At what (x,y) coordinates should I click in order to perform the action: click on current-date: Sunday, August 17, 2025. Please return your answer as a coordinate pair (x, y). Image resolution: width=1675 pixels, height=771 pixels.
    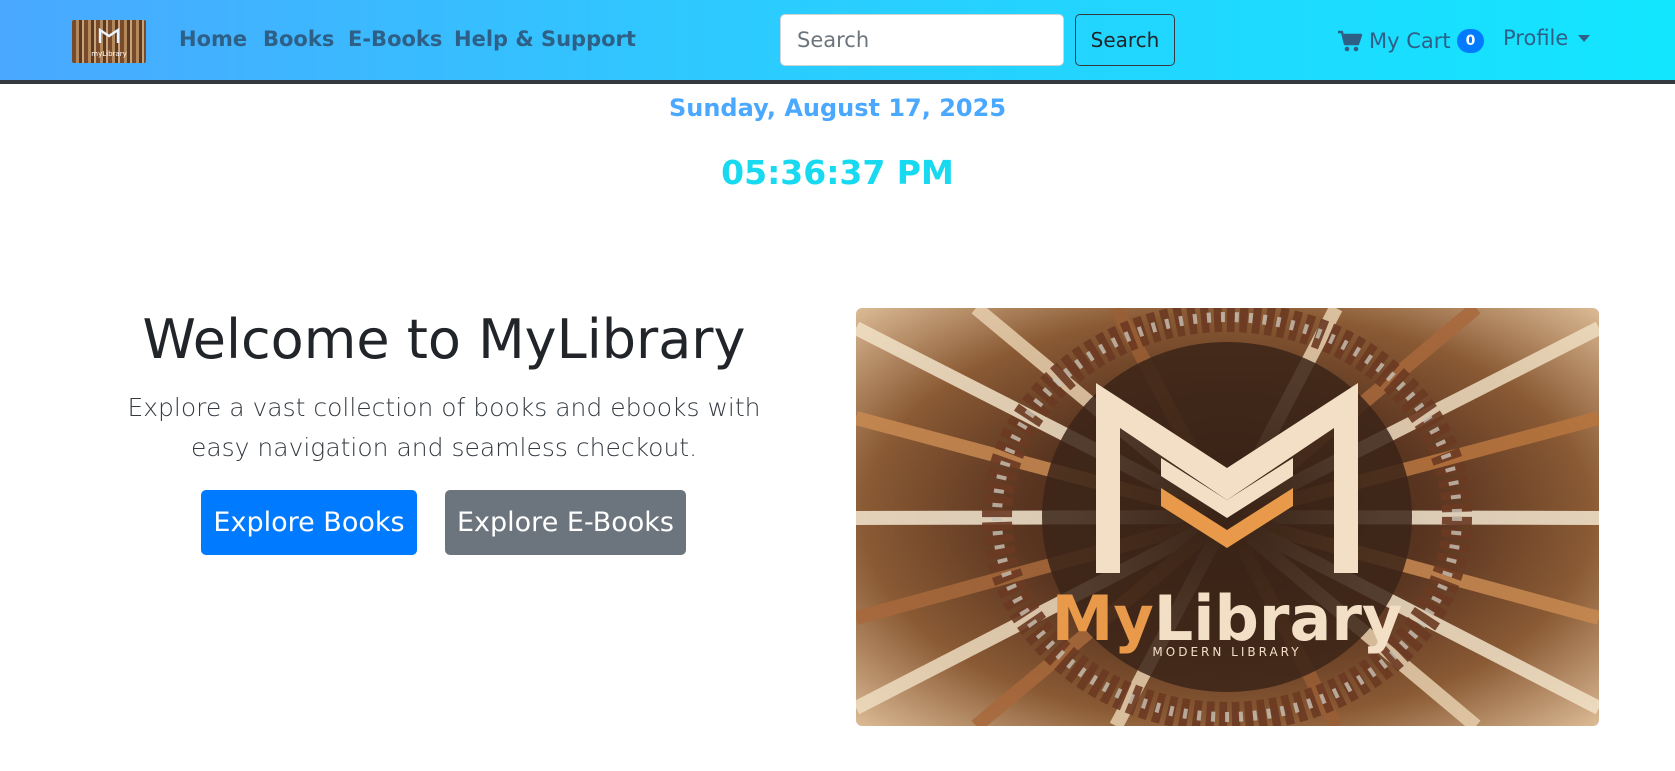
    Looking at the image, I should click on (837, 108).